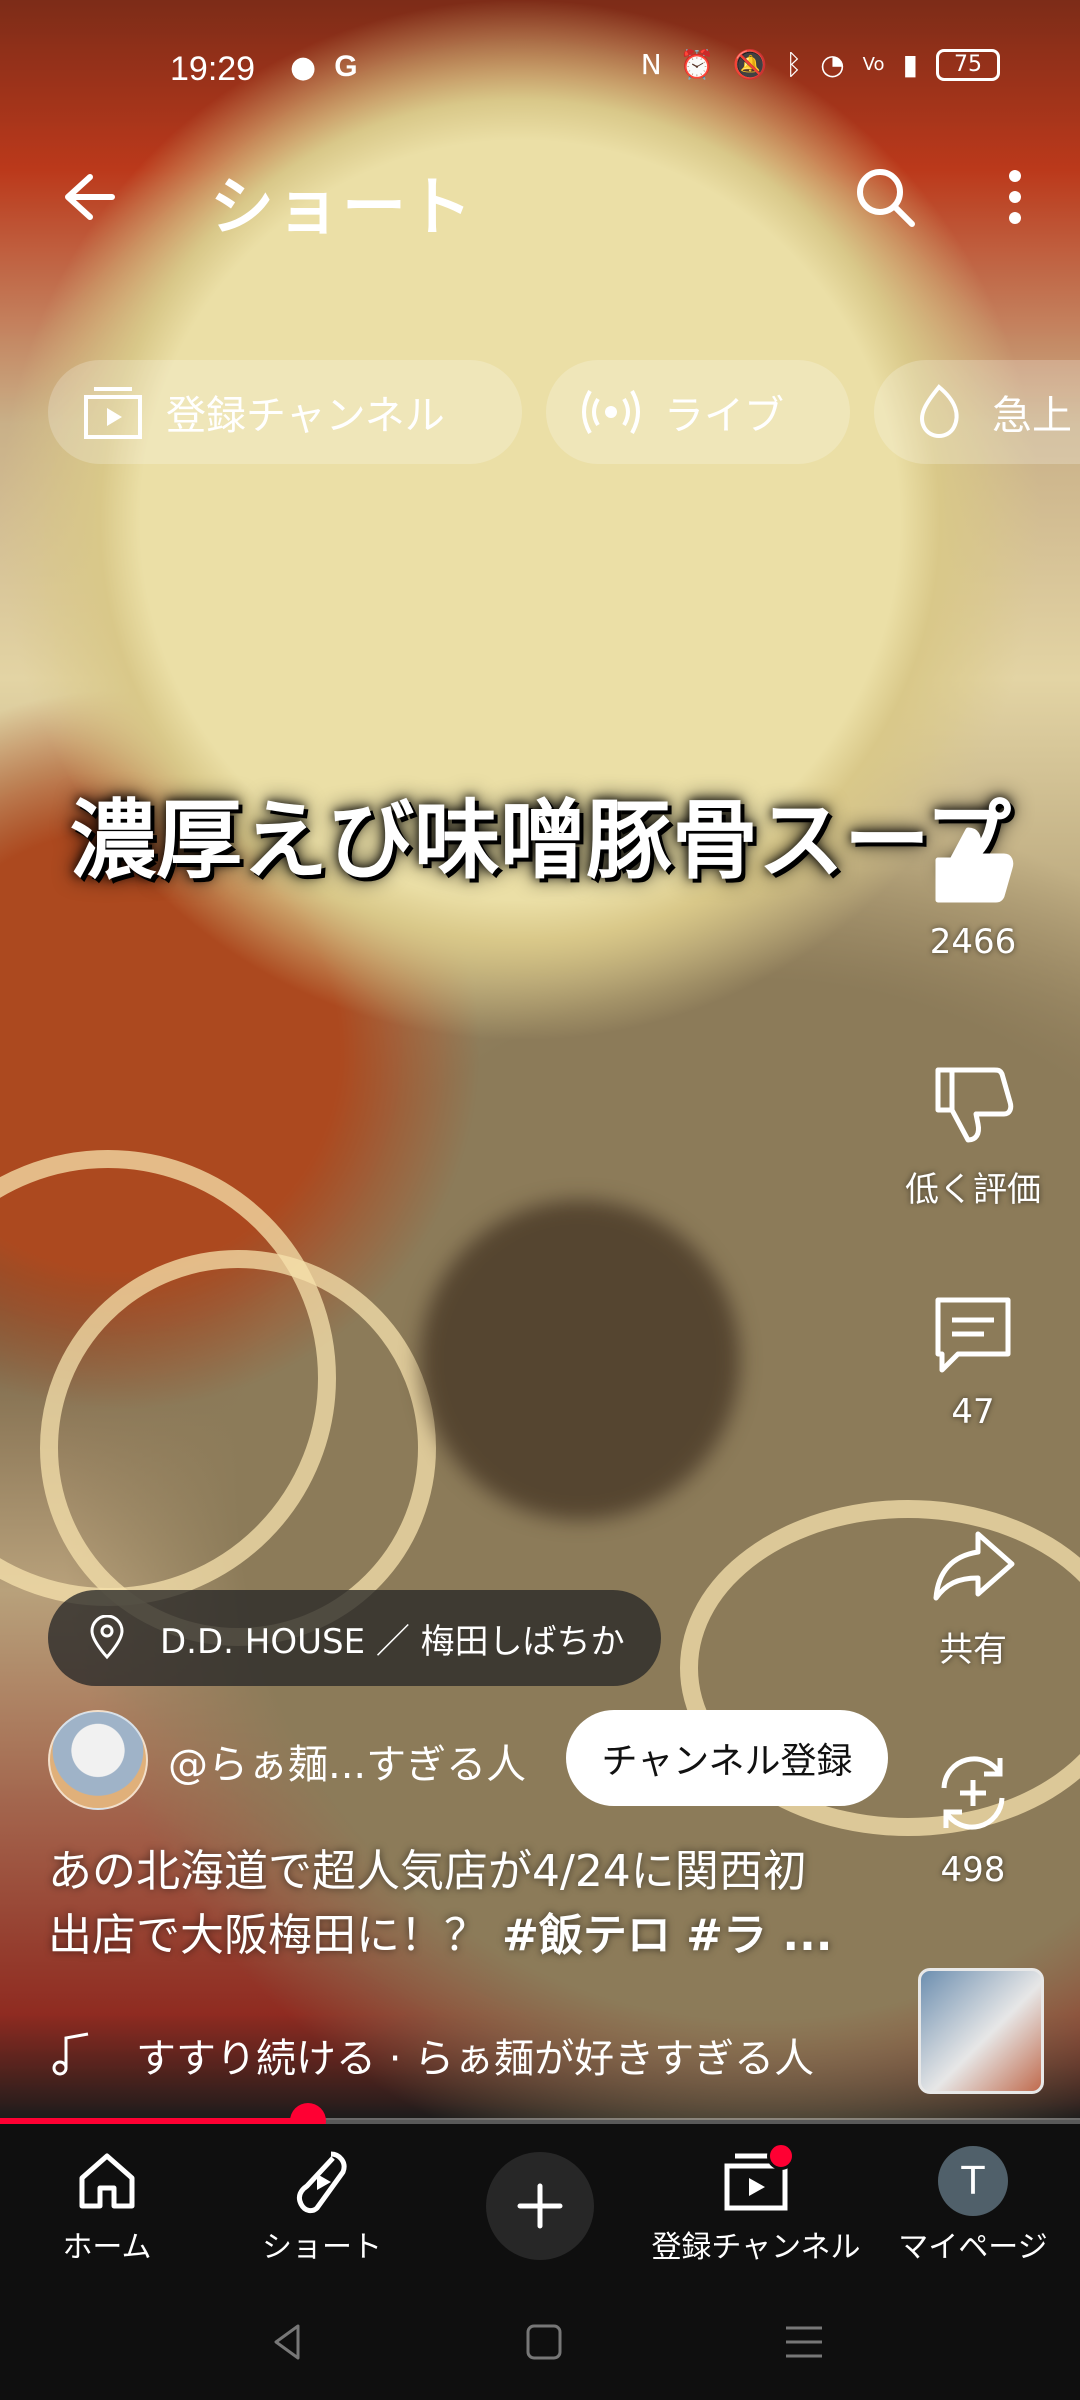 The width and height of the screenshot is (1080, 2400). I want to click on system-back-icon, so click(288, 2342).